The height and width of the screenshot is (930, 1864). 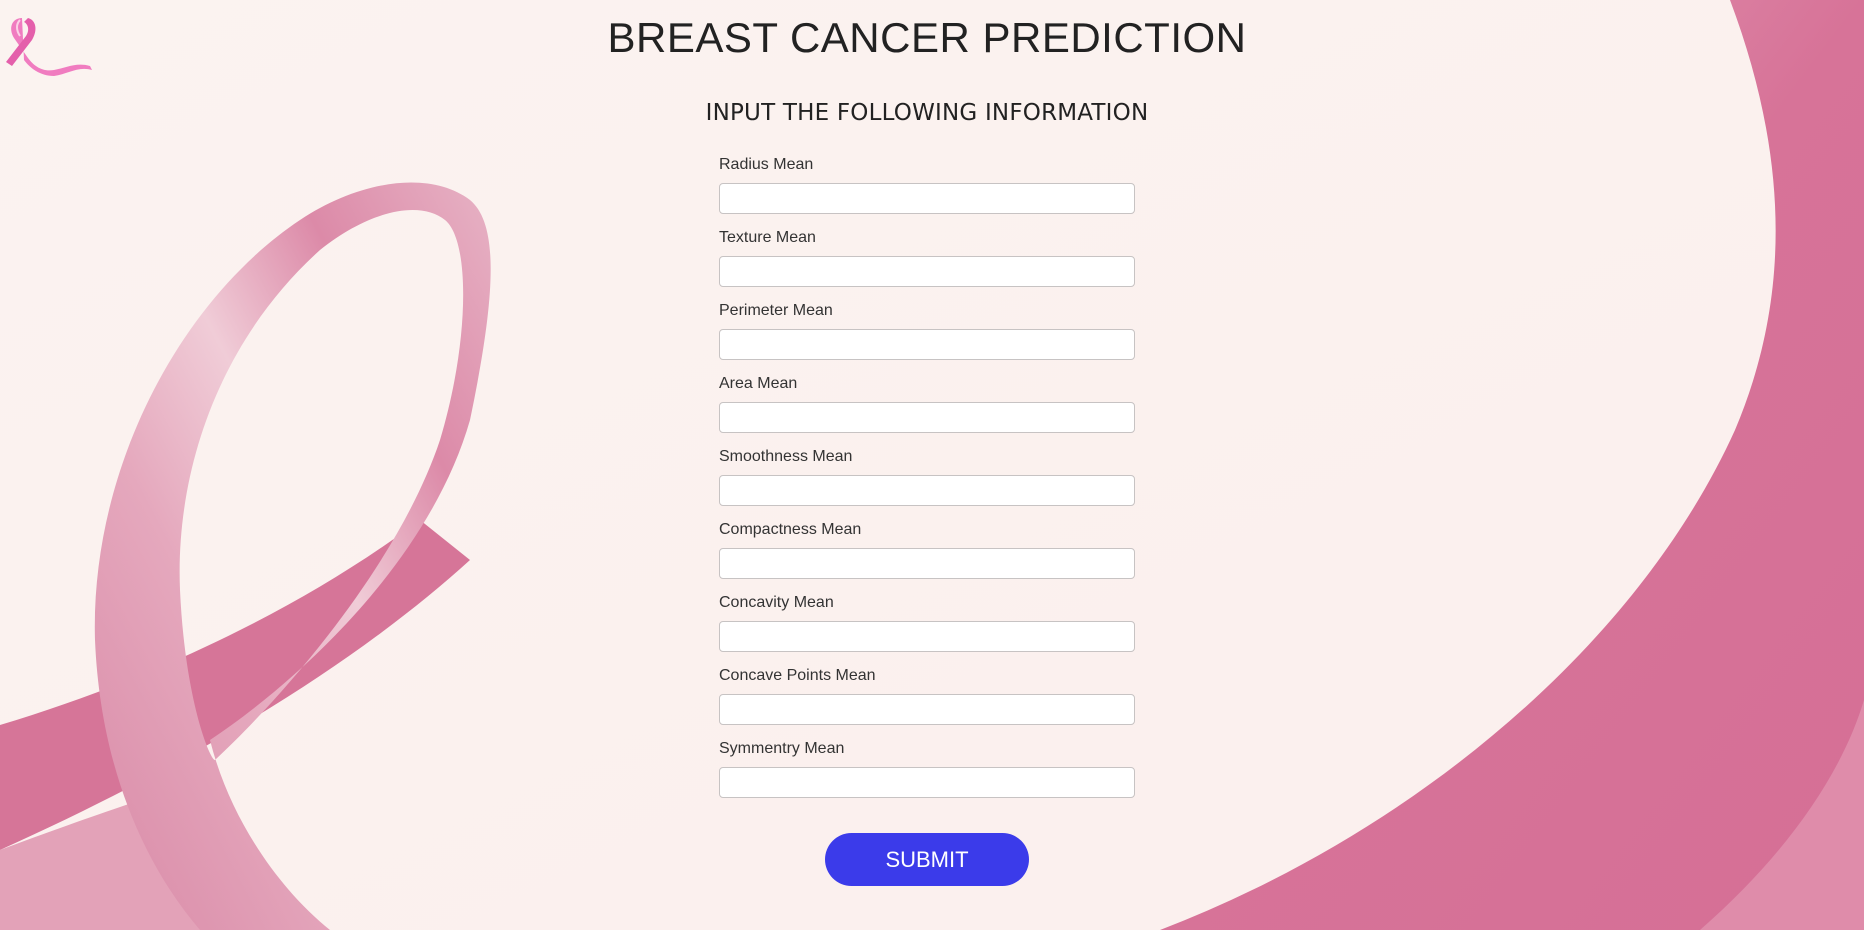 I want to click on field-concavity-mean: Concavity Mean, so click(x=927, y=625).